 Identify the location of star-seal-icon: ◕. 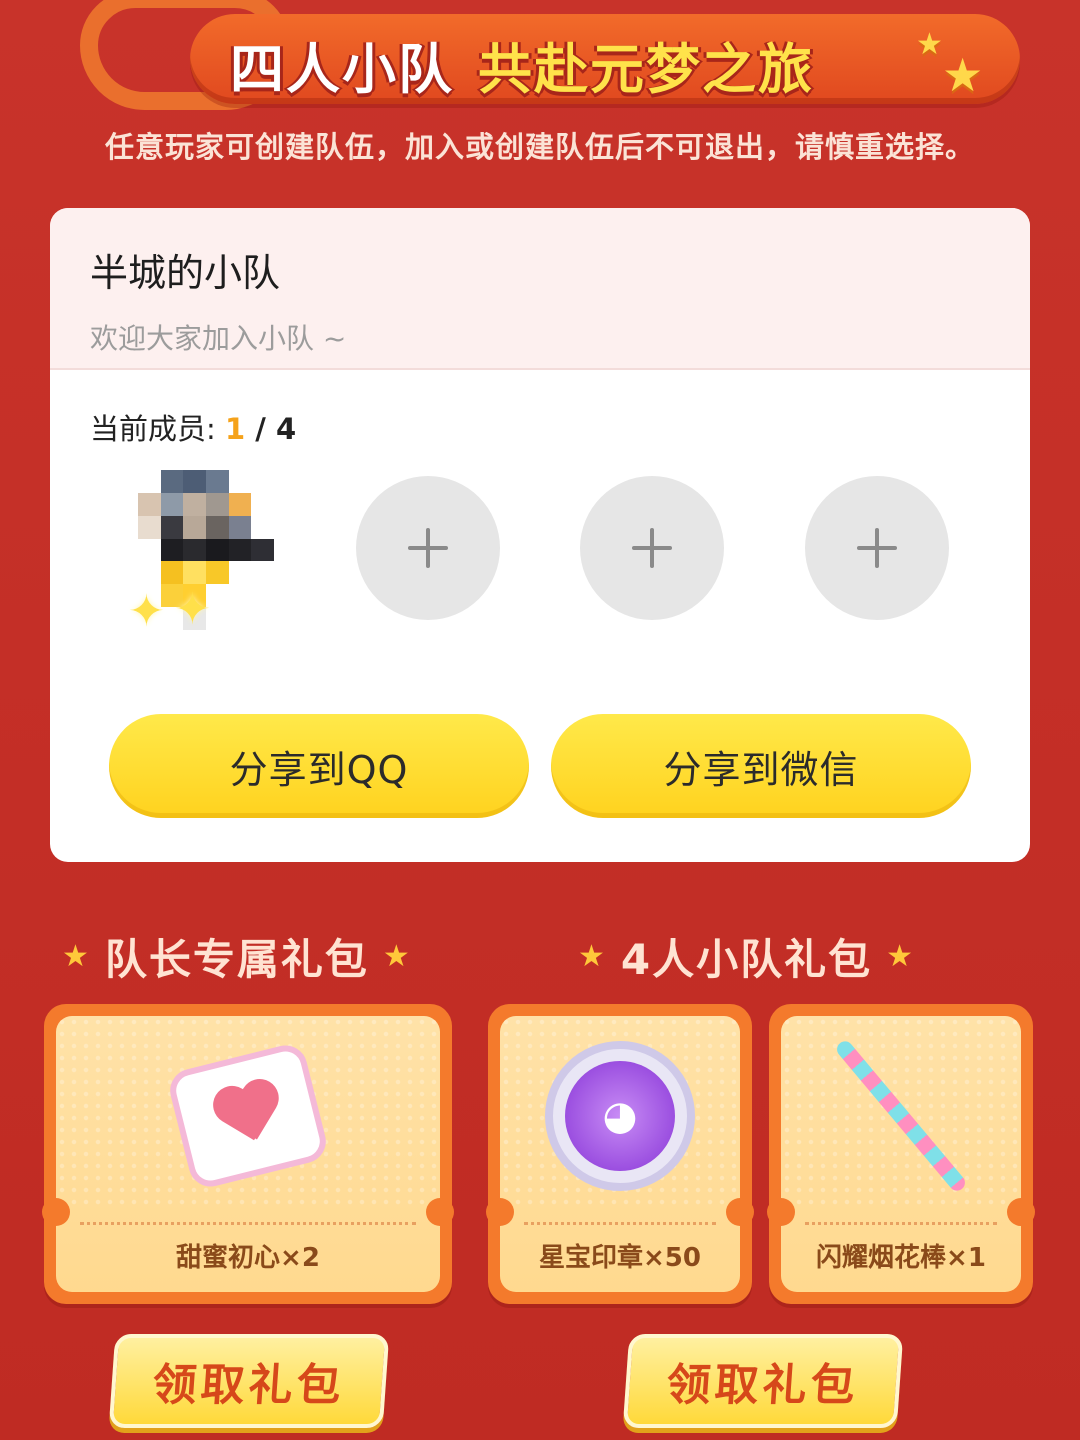
(620, 1116).